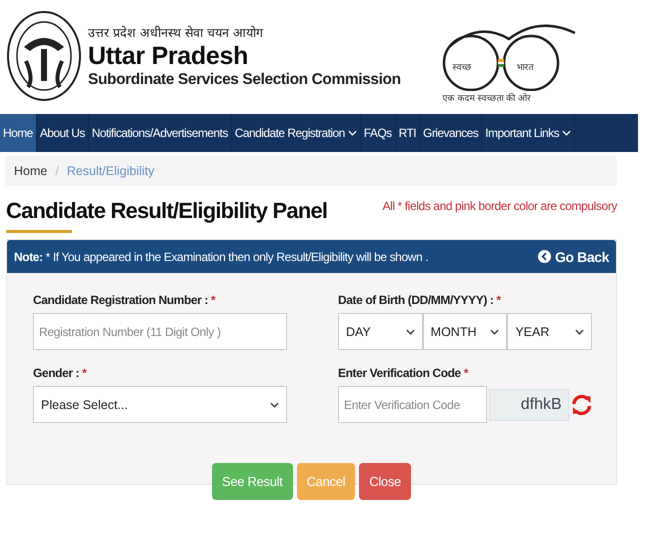 The image size is (650, 540). What do you see at coordinates (380, 331) in the screenshot?
I see `date-select: DAY` at bounding box center [380, 331].